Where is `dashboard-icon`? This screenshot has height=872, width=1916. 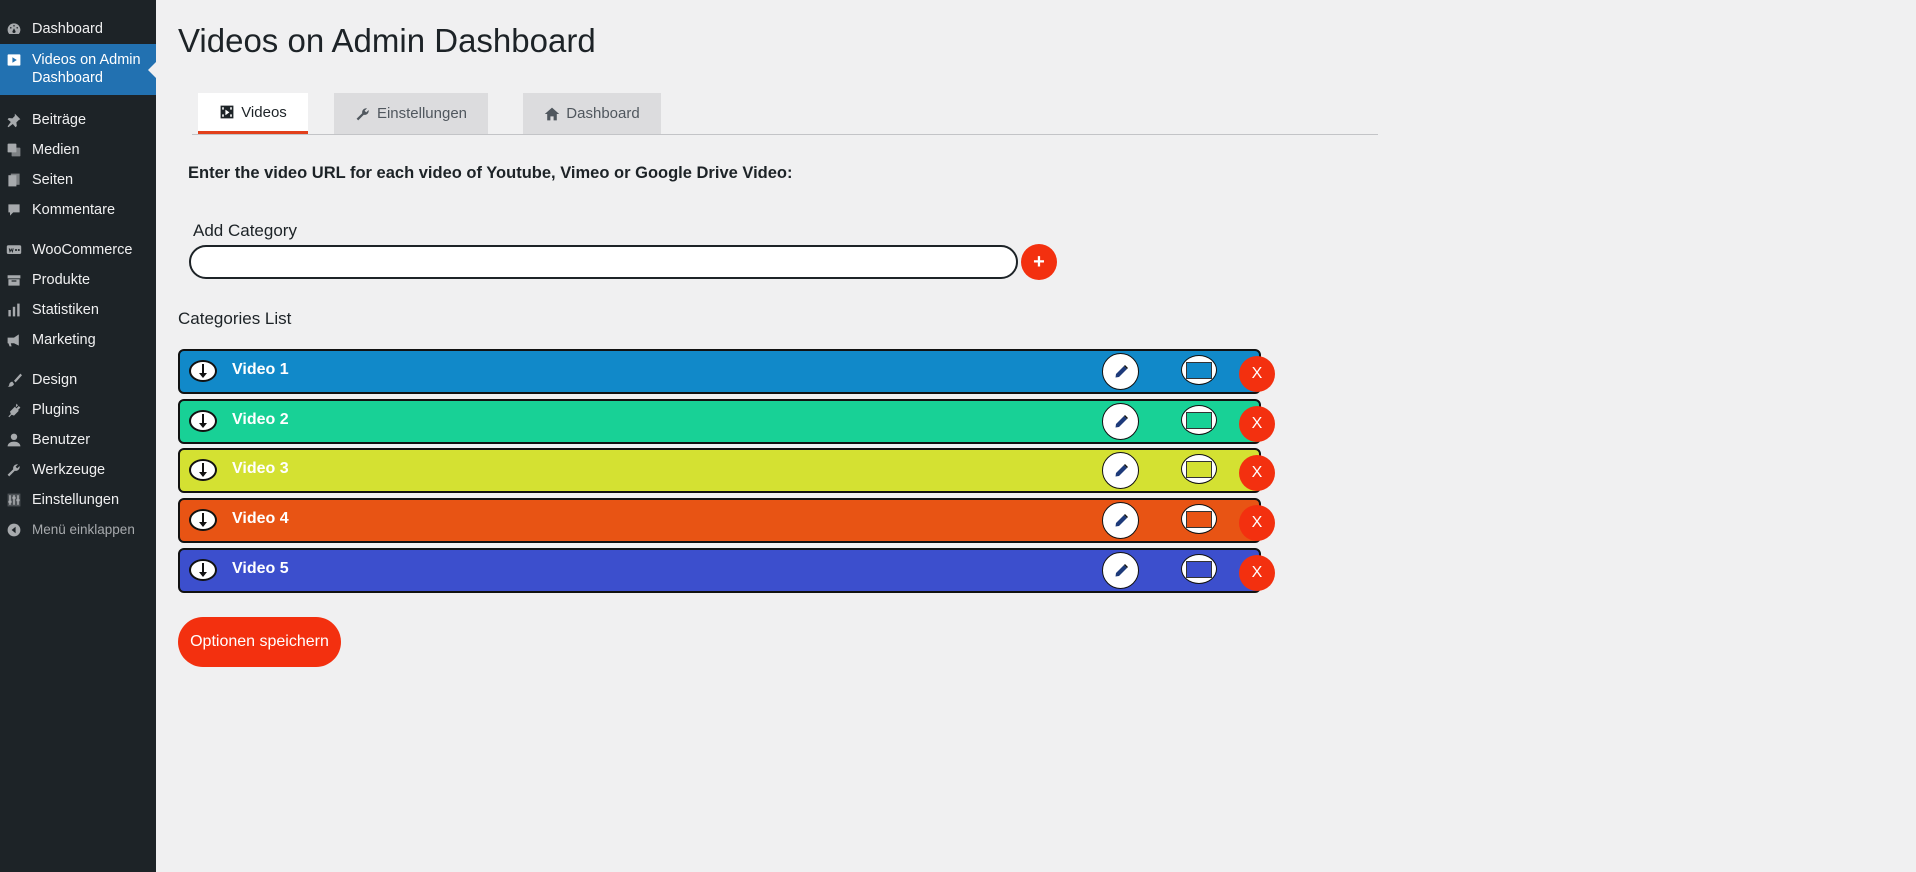 dashboard-icon is located at coordinates (14, 29).